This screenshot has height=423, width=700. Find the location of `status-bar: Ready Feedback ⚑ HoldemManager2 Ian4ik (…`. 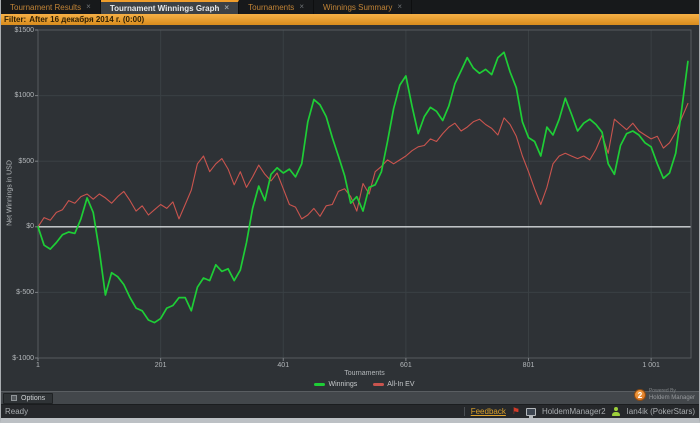

status-bar: Ready Feedback ⚑ HoldemManager2 Ian4ik (… is located at coordinates (350, 411).